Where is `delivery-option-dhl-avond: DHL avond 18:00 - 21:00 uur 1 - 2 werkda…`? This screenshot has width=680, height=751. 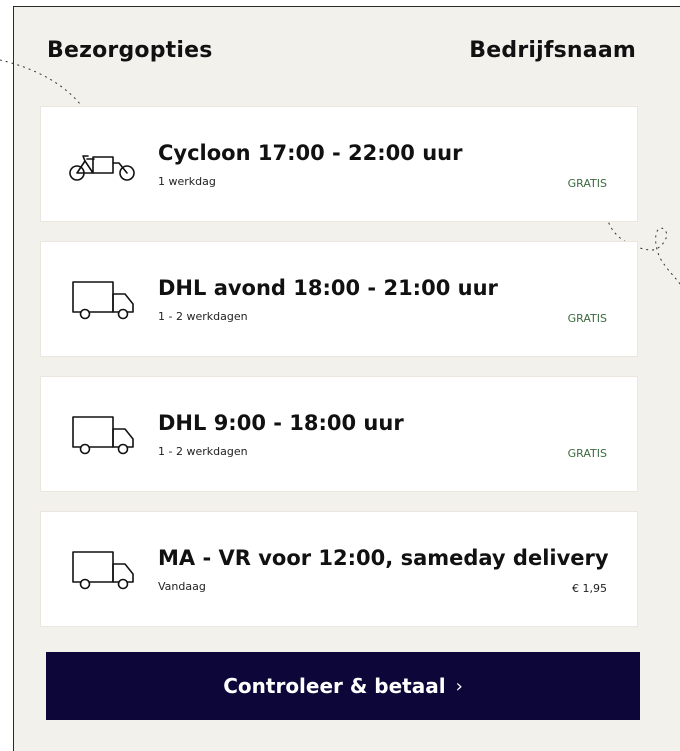 delivery-option-dhl-avond: DHL avond 18:00 - 21:00 uur 1 - 2 werkda… is located at coordinates (339, 299).